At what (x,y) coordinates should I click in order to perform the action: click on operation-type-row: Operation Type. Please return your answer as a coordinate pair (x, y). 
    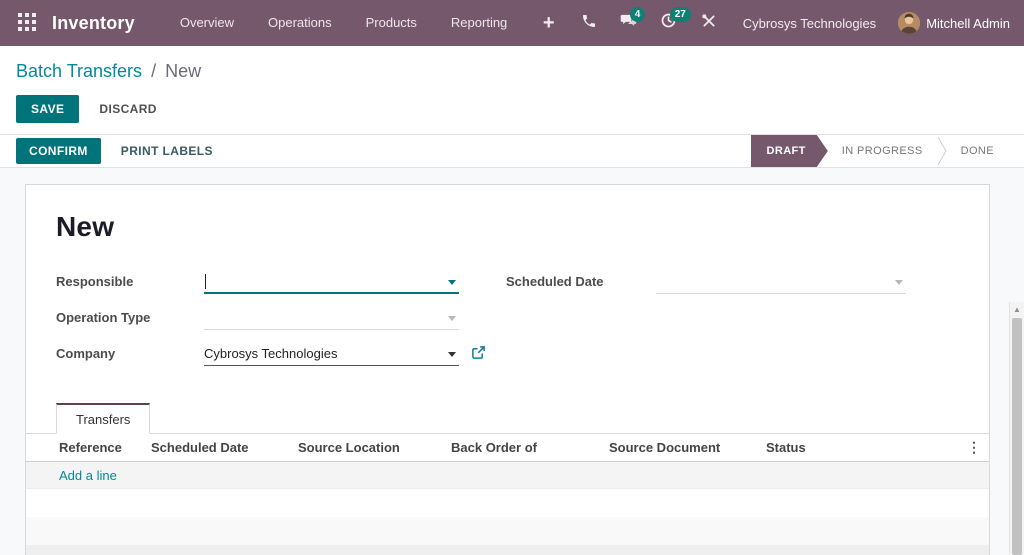
    Looking at the image, I should click on (281, 320).